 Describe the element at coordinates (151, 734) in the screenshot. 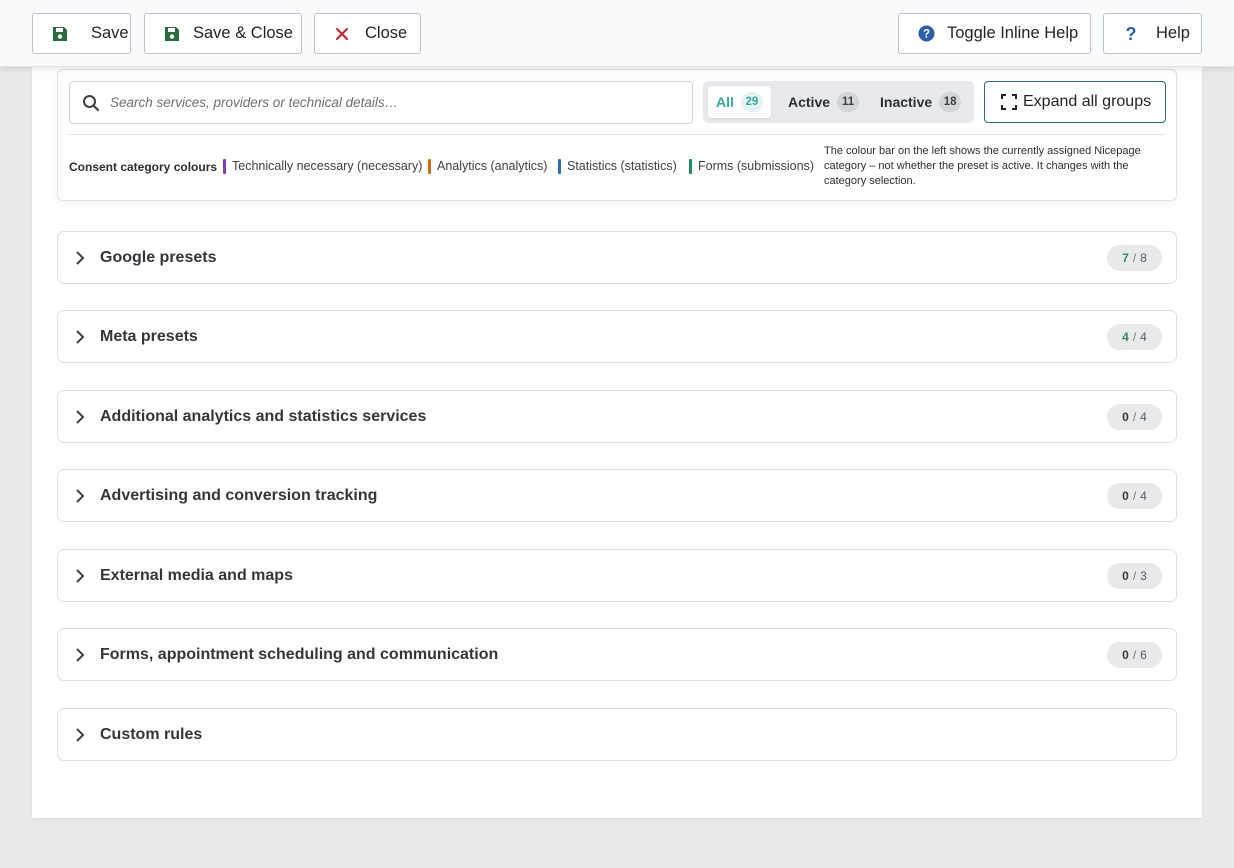

I see `group-title: Custom rules` at that location.